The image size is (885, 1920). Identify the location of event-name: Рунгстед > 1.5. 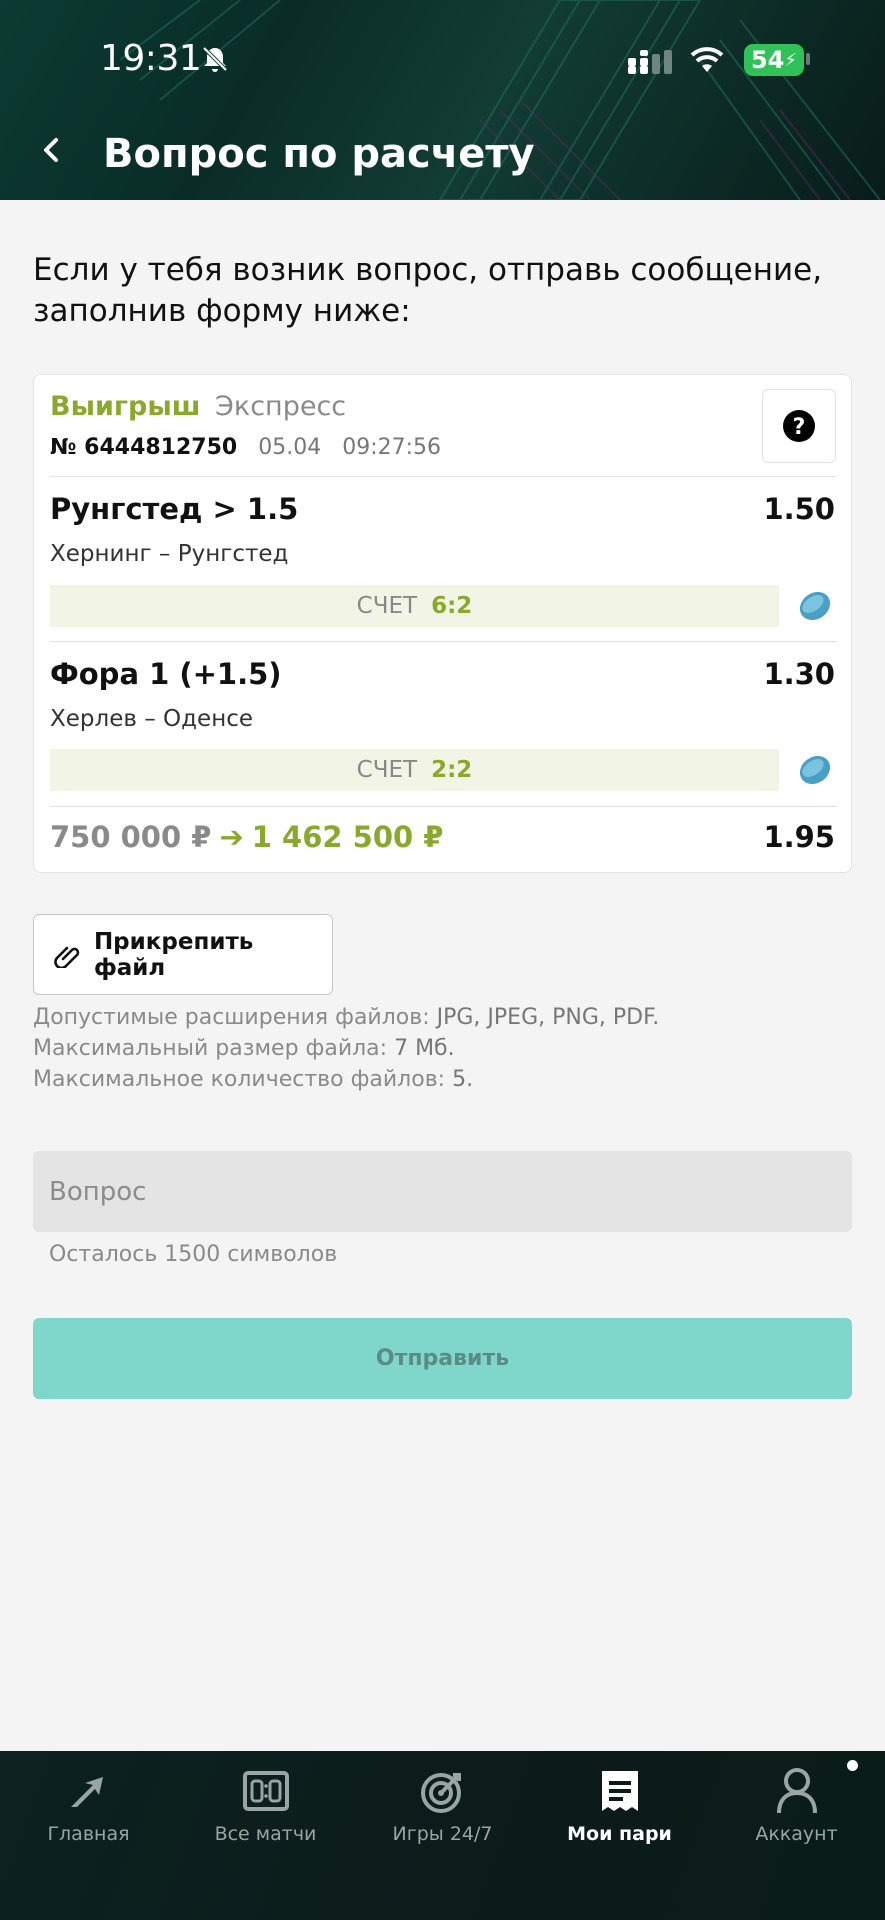
(174, 509).